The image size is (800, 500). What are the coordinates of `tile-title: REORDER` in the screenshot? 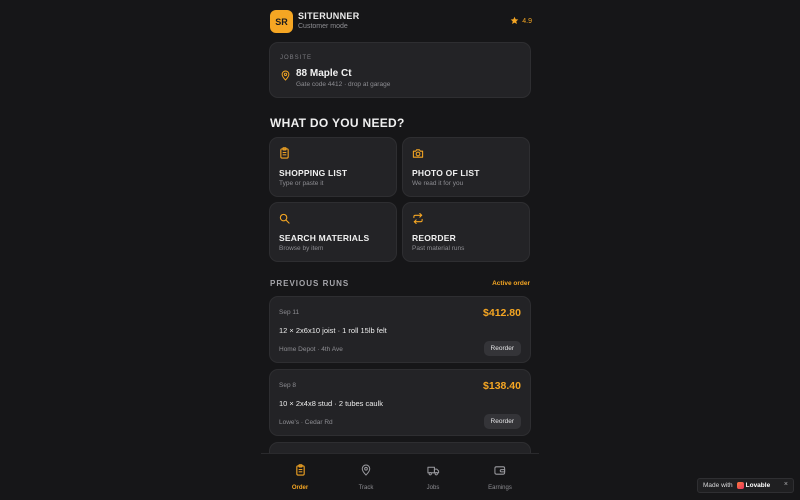 It's located at (434, 238).